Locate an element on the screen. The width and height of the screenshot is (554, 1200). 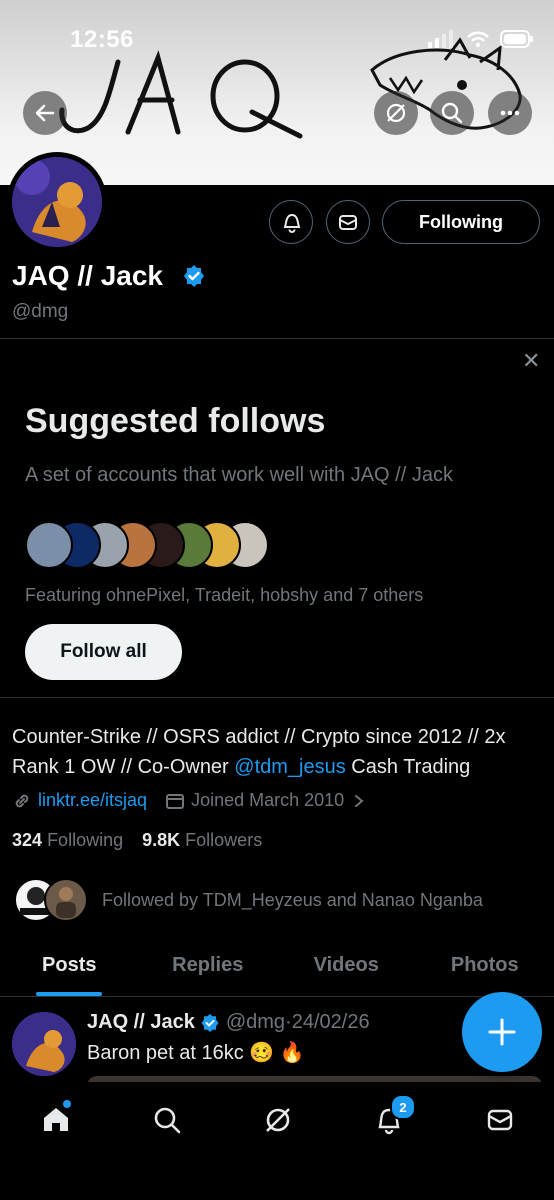
arrow-left-icon is located at coordinates (45, 113).